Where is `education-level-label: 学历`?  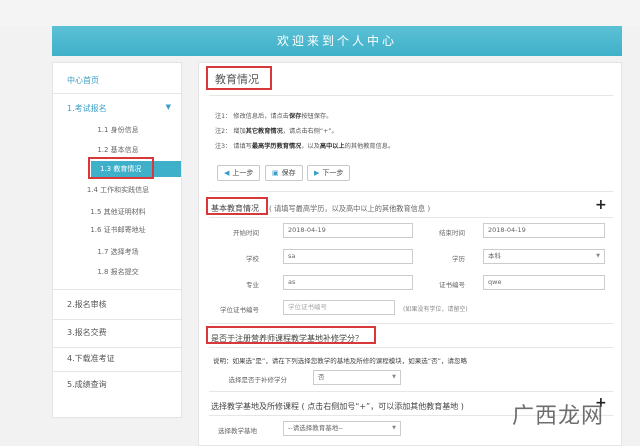 education-level-label: 学历 is located at coordinates (458, 259).